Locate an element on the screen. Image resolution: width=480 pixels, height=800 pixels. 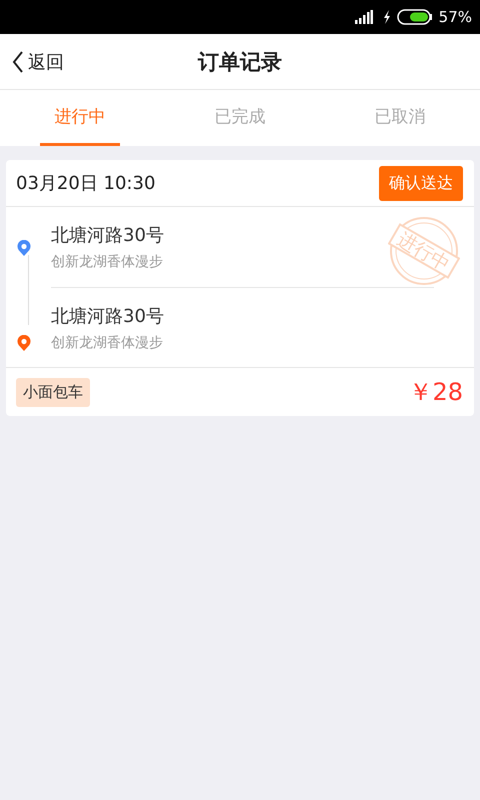
back-button: 返回 is located at coordinates (32, 62).